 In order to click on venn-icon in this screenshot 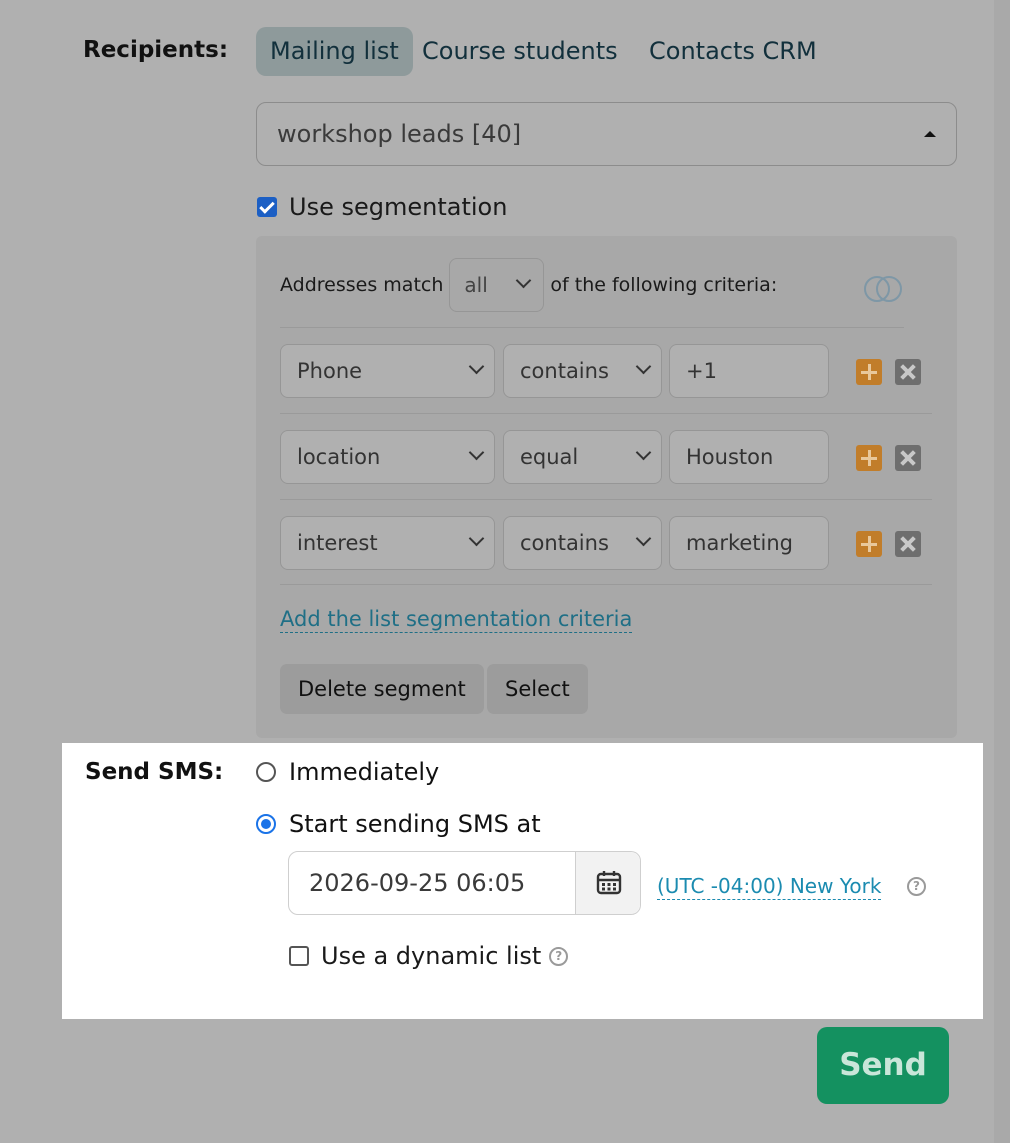, I will do `click(883, 289)`.